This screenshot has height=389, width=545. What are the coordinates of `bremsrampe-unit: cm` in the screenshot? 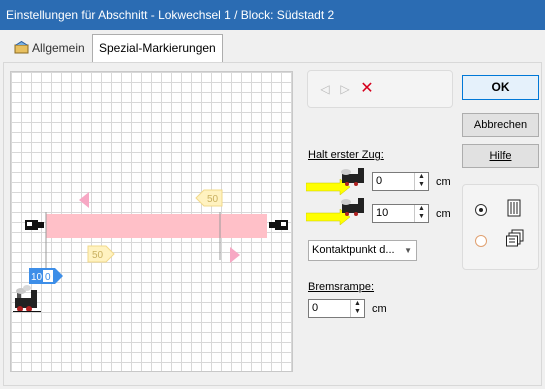 It's located at (379, 309).